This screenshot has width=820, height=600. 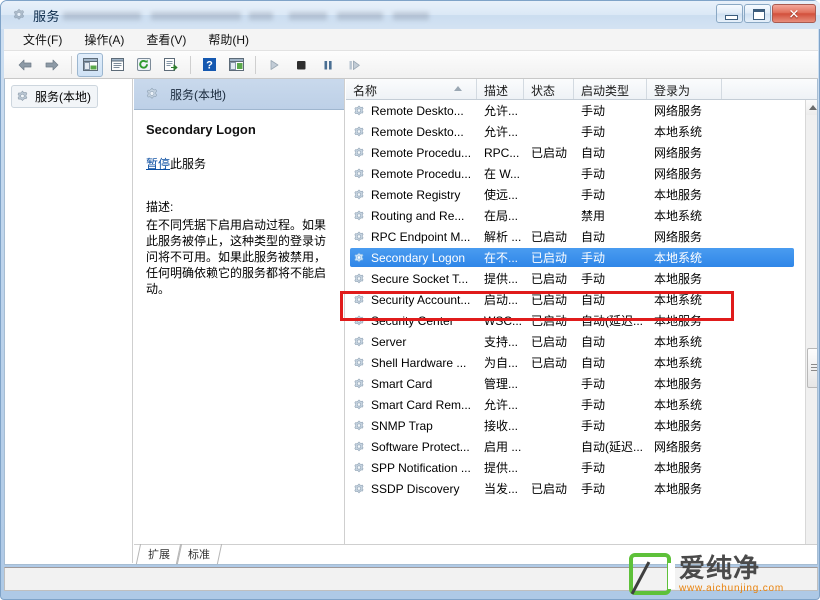 I want to click on tab-extended: 扩展, so click(x=159, y=554).